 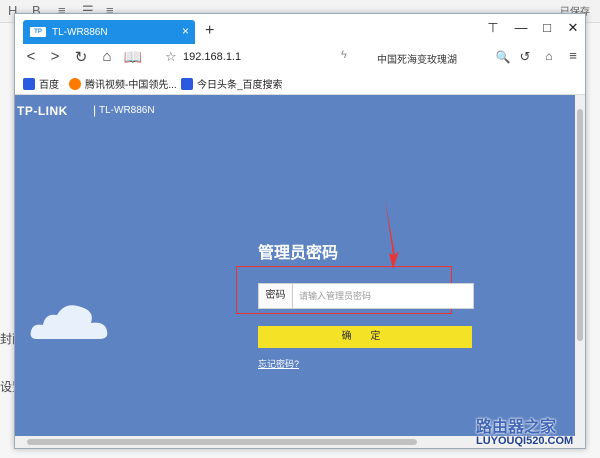 What do you see at coordinates (49, 85) in the screenshot?
I see `bookmark-label: 百度` at bounding box center [49, 85].